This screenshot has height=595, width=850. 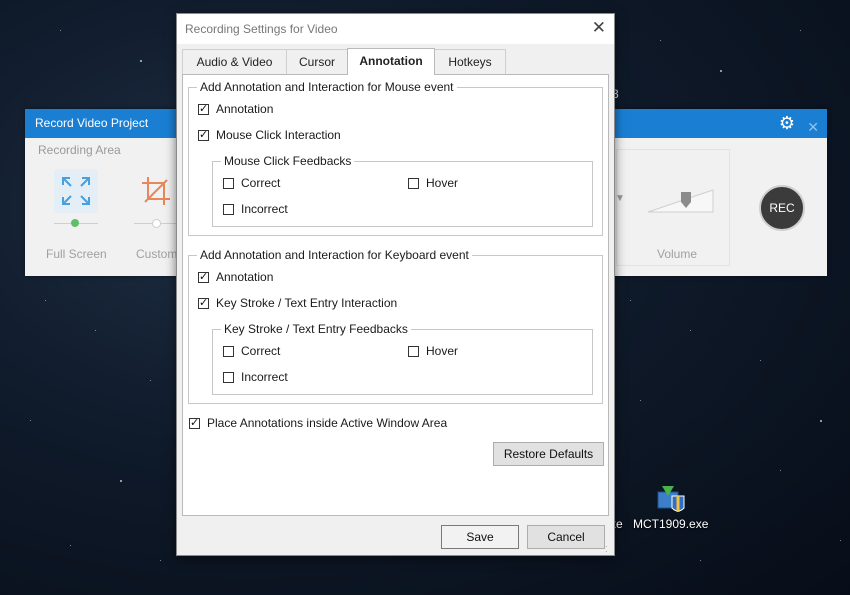 What do you see at coordinates (260, 183) in the screenshot?
I see `mouse-correct-label: Correct` at bounding box center [260, 183].